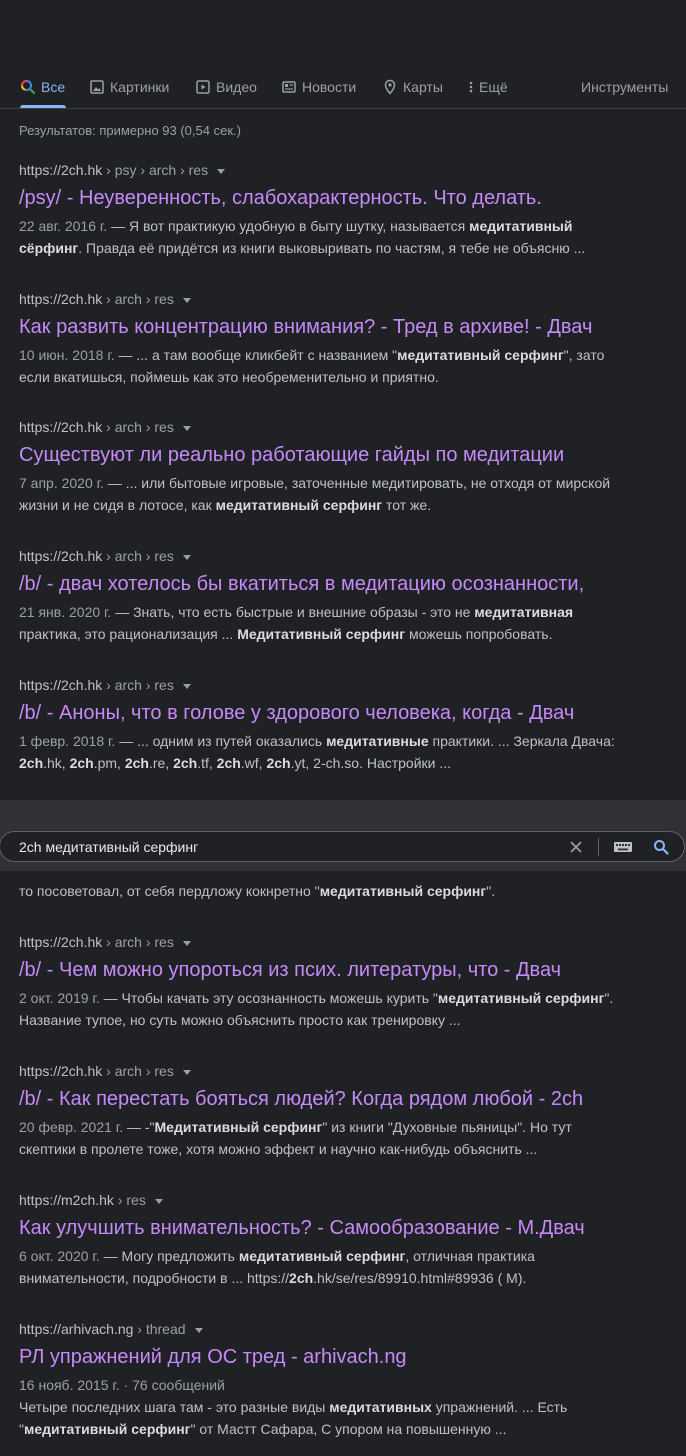 The image size is (686, 1456). I want to click on snippet-text: .tf,, so click(207, 763).